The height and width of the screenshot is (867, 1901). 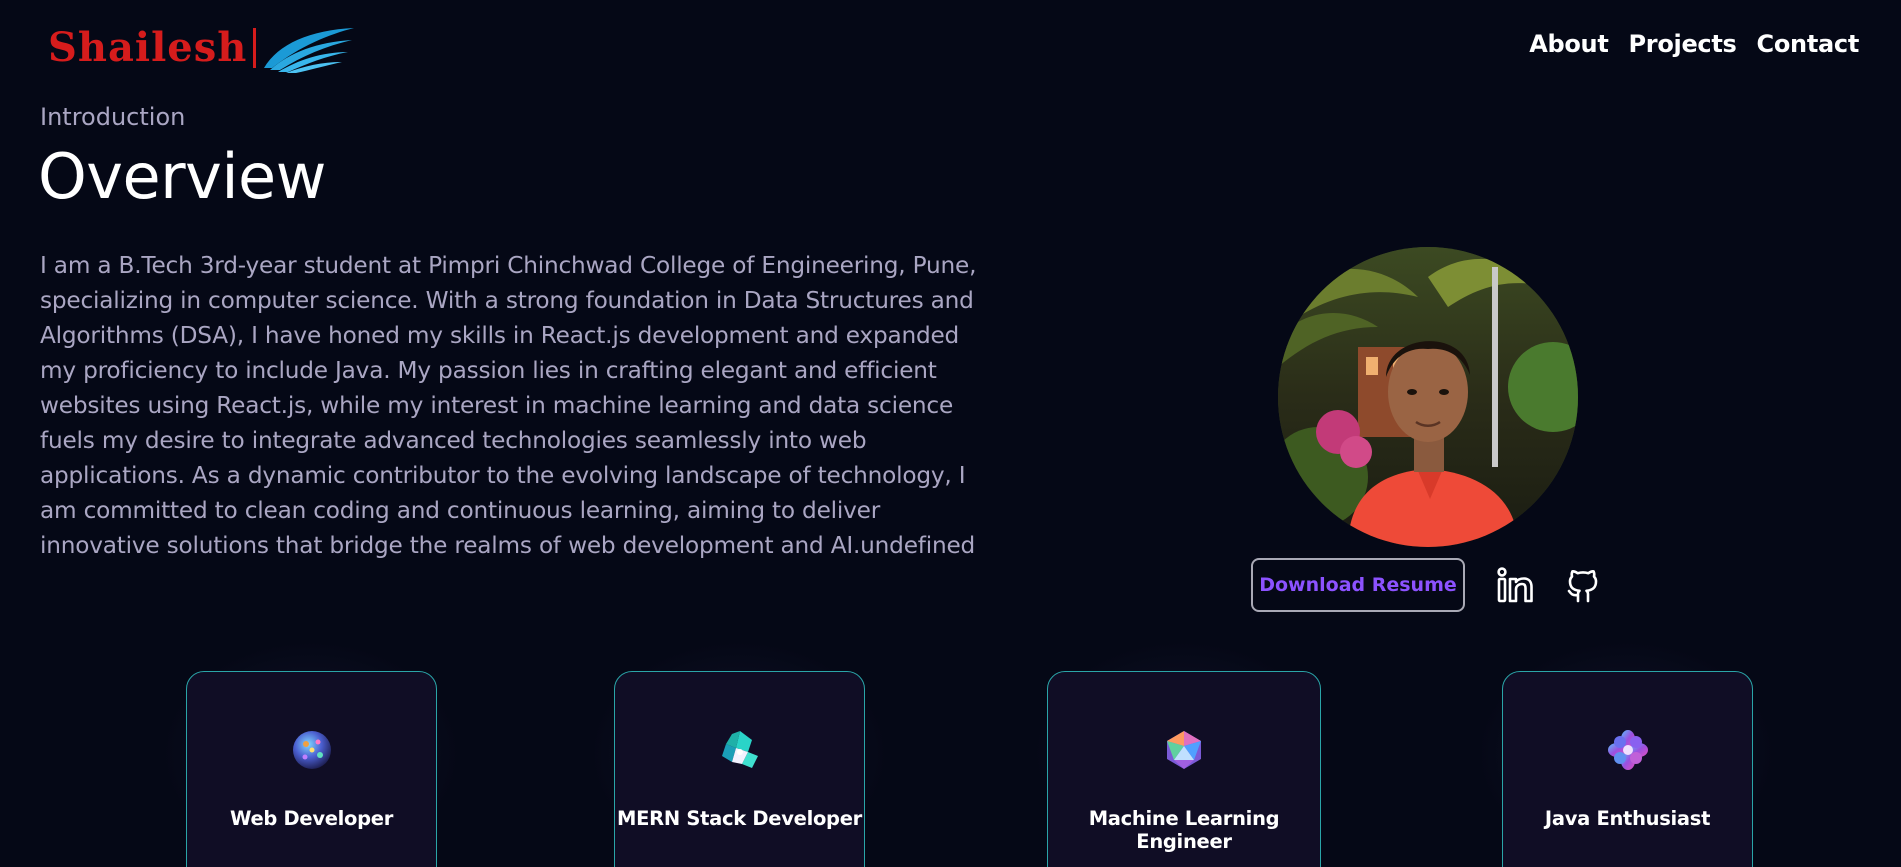 I want to click on icosahedron-icon, so click(x=1184, y=750).